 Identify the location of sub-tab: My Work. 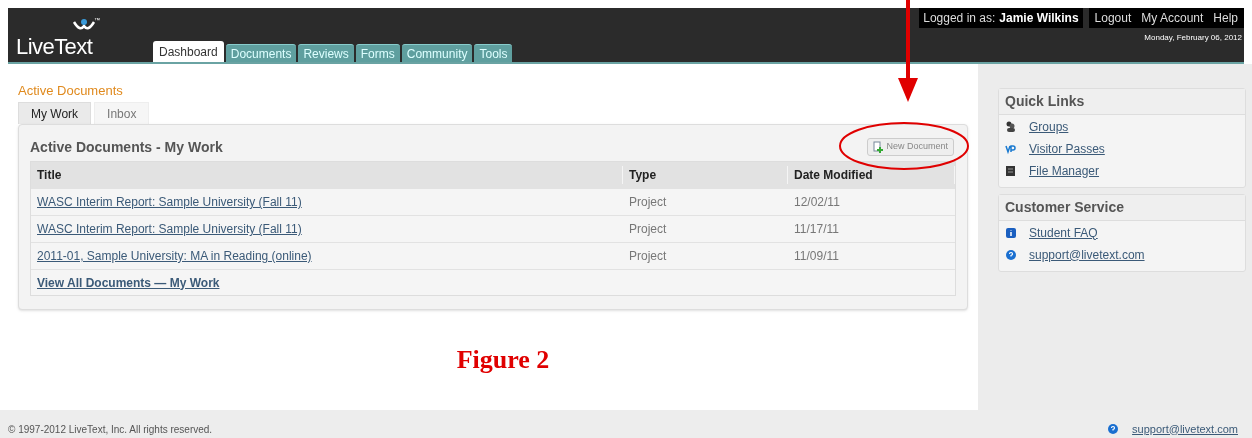
(55, 113).